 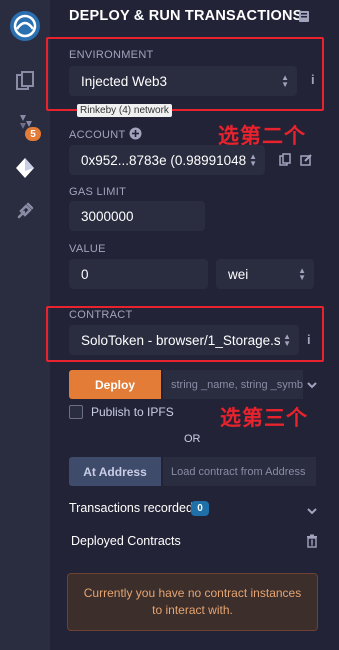 I want to click on environment-highlight, so click(x=185, y=74).